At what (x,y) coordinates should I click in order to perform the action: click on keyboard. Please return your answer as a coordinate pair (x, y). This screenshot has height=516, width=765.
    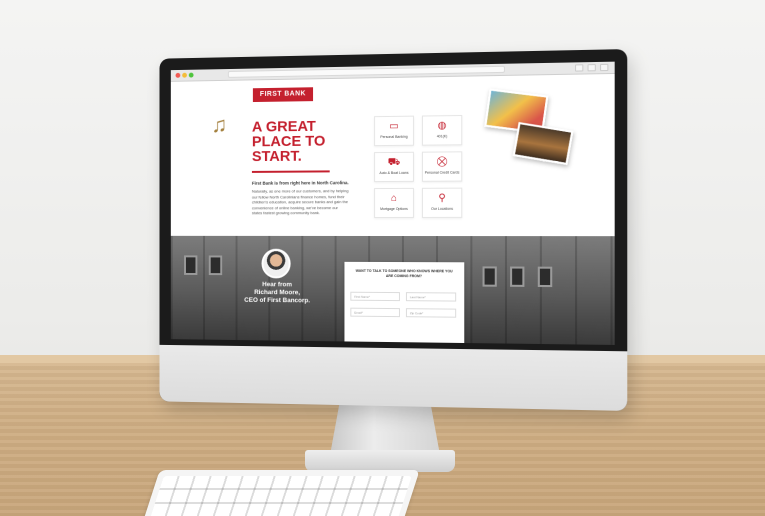
    Looking at the image, I should click on (280, 493).